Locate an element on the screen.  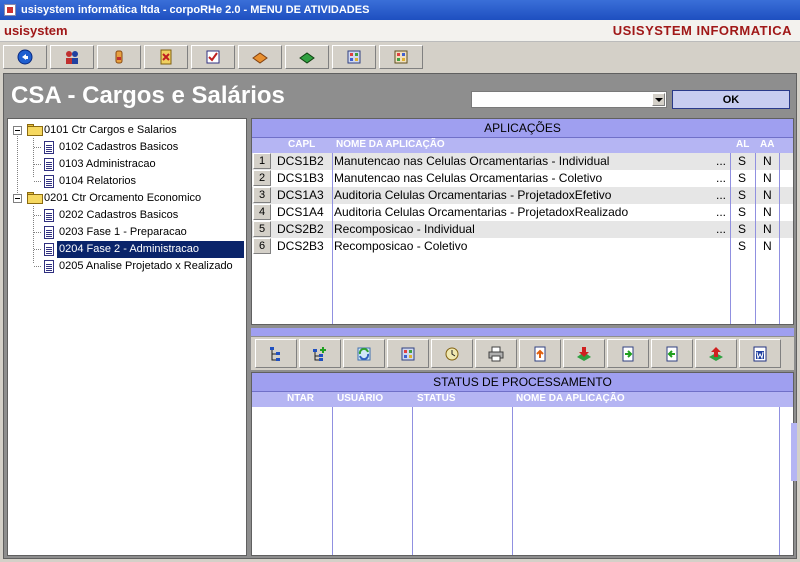
row-number: 1 is located at coordinates (262, 161).